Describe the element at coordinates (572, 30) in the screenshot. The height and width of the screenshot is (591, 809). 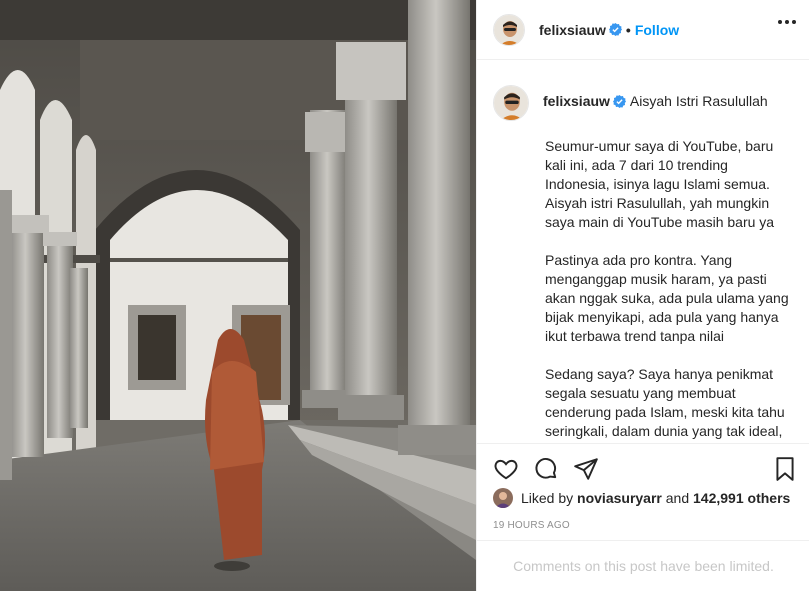
I see `header-username: felixsiauw` at that location.